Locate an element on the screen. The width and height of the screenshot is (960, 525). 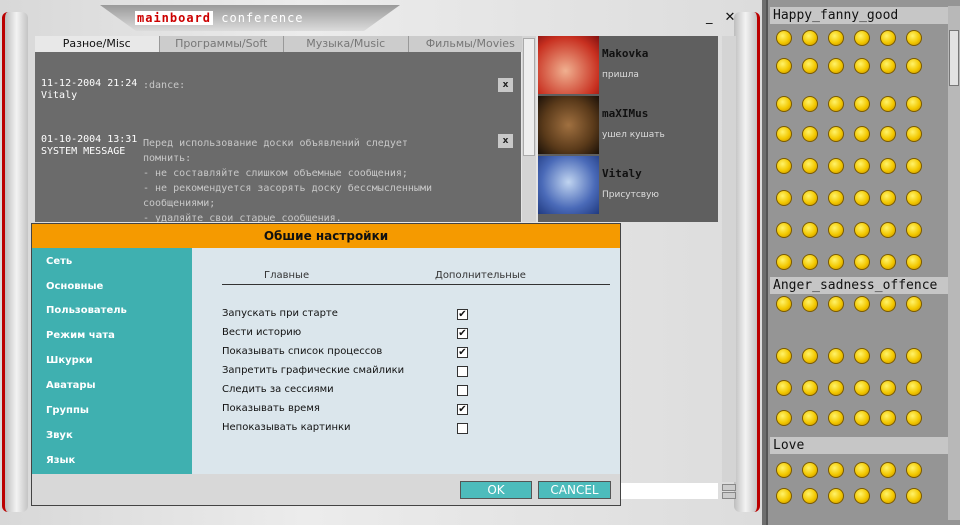
input-spinner is located at coordinates (729, 492).